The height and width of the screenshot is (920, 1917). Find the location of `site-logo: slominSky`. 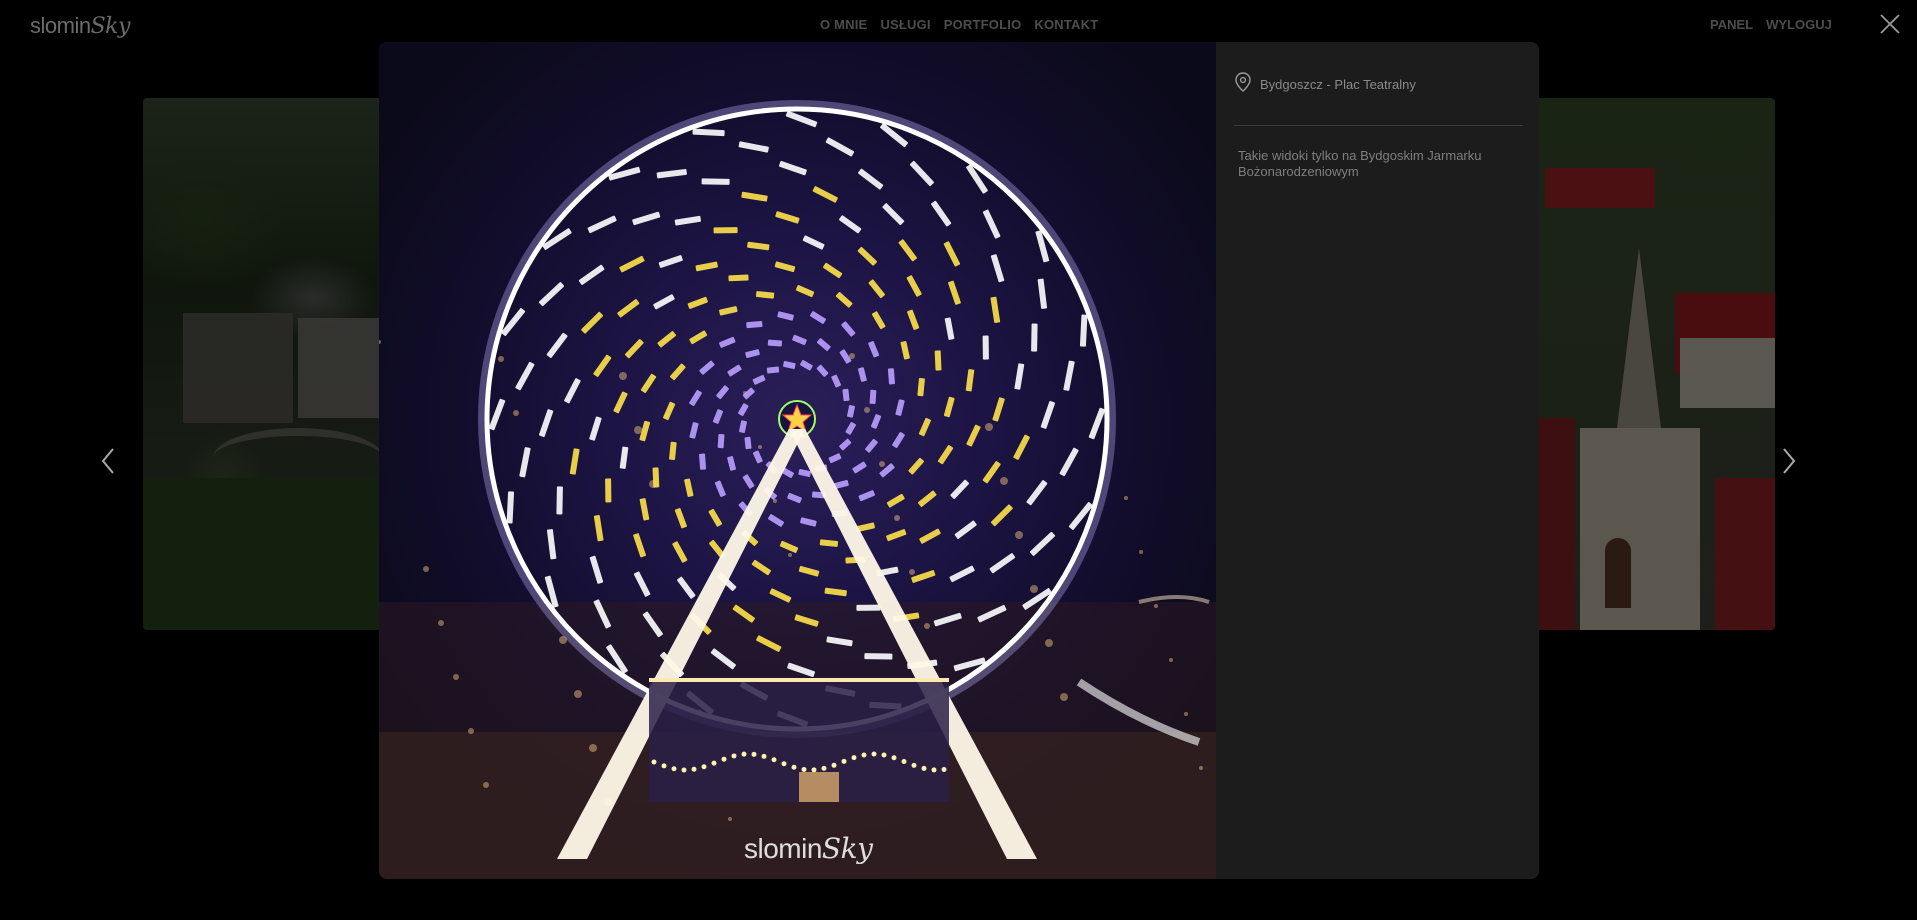

site-logo: slominSky is located at coordinates (80, 26).